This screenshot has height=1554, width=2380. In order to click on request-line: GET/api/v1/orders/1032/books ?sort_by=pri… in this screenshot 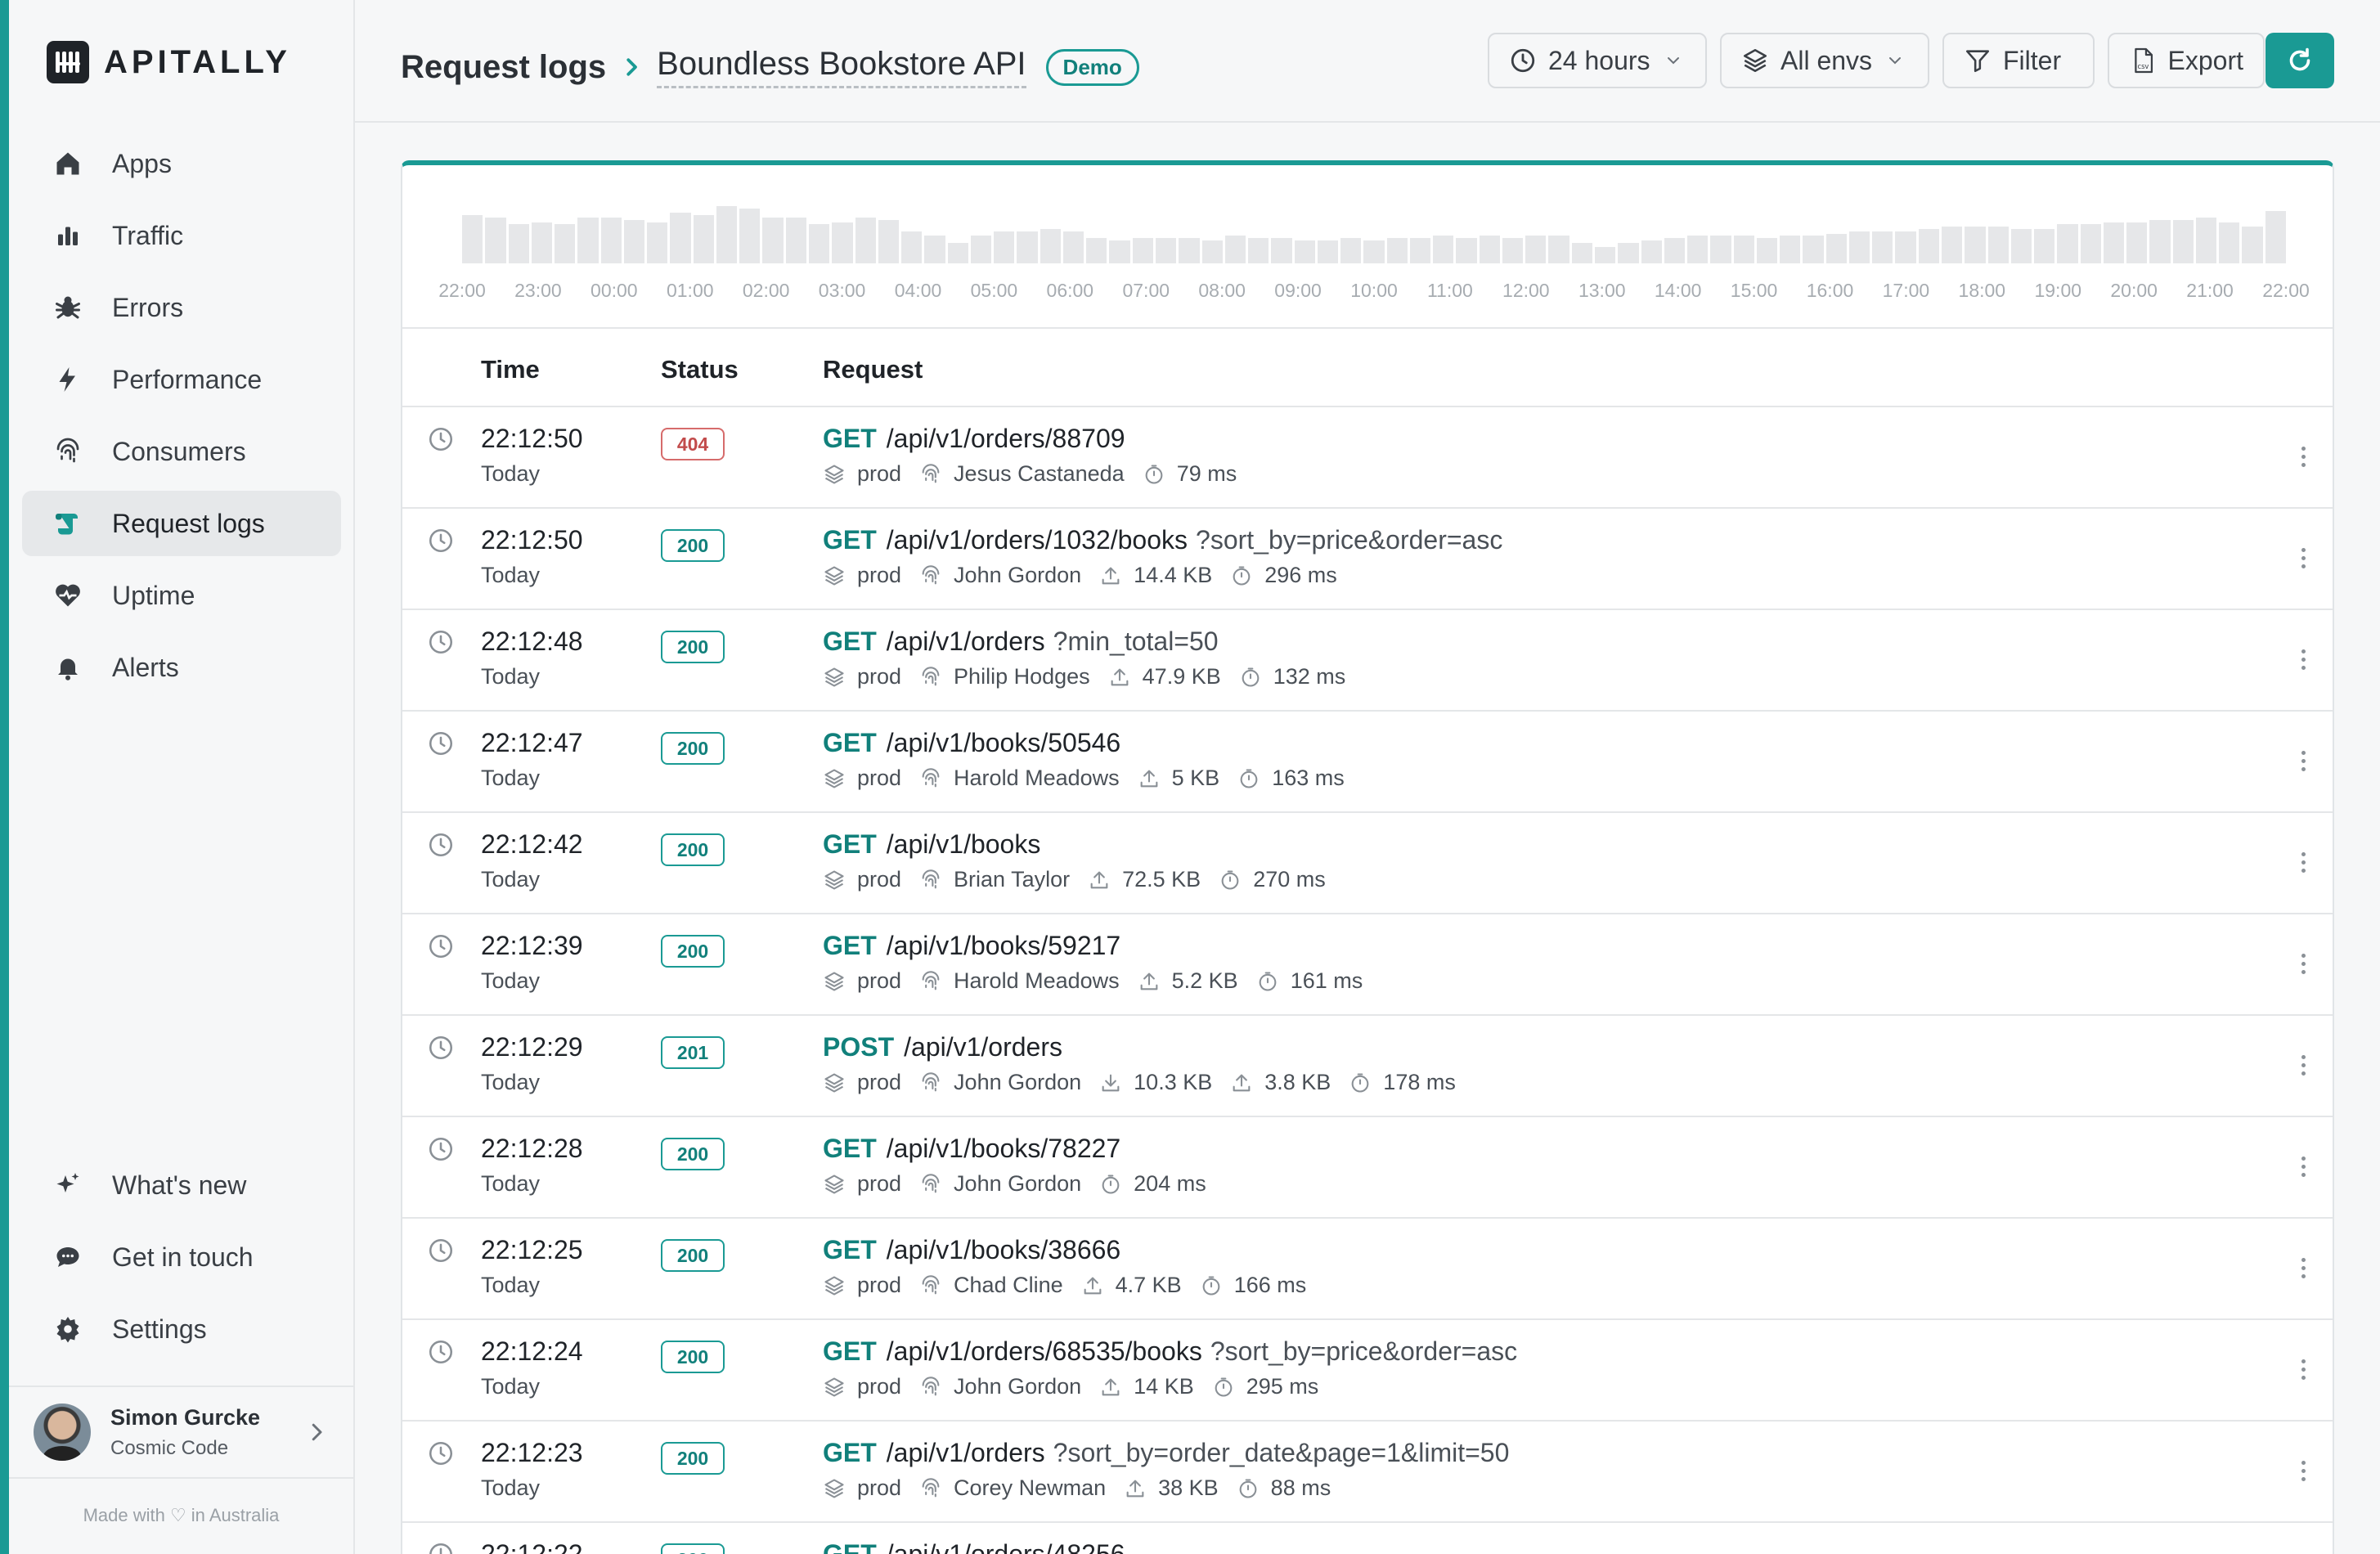, I will do `click(1162, 540)`.